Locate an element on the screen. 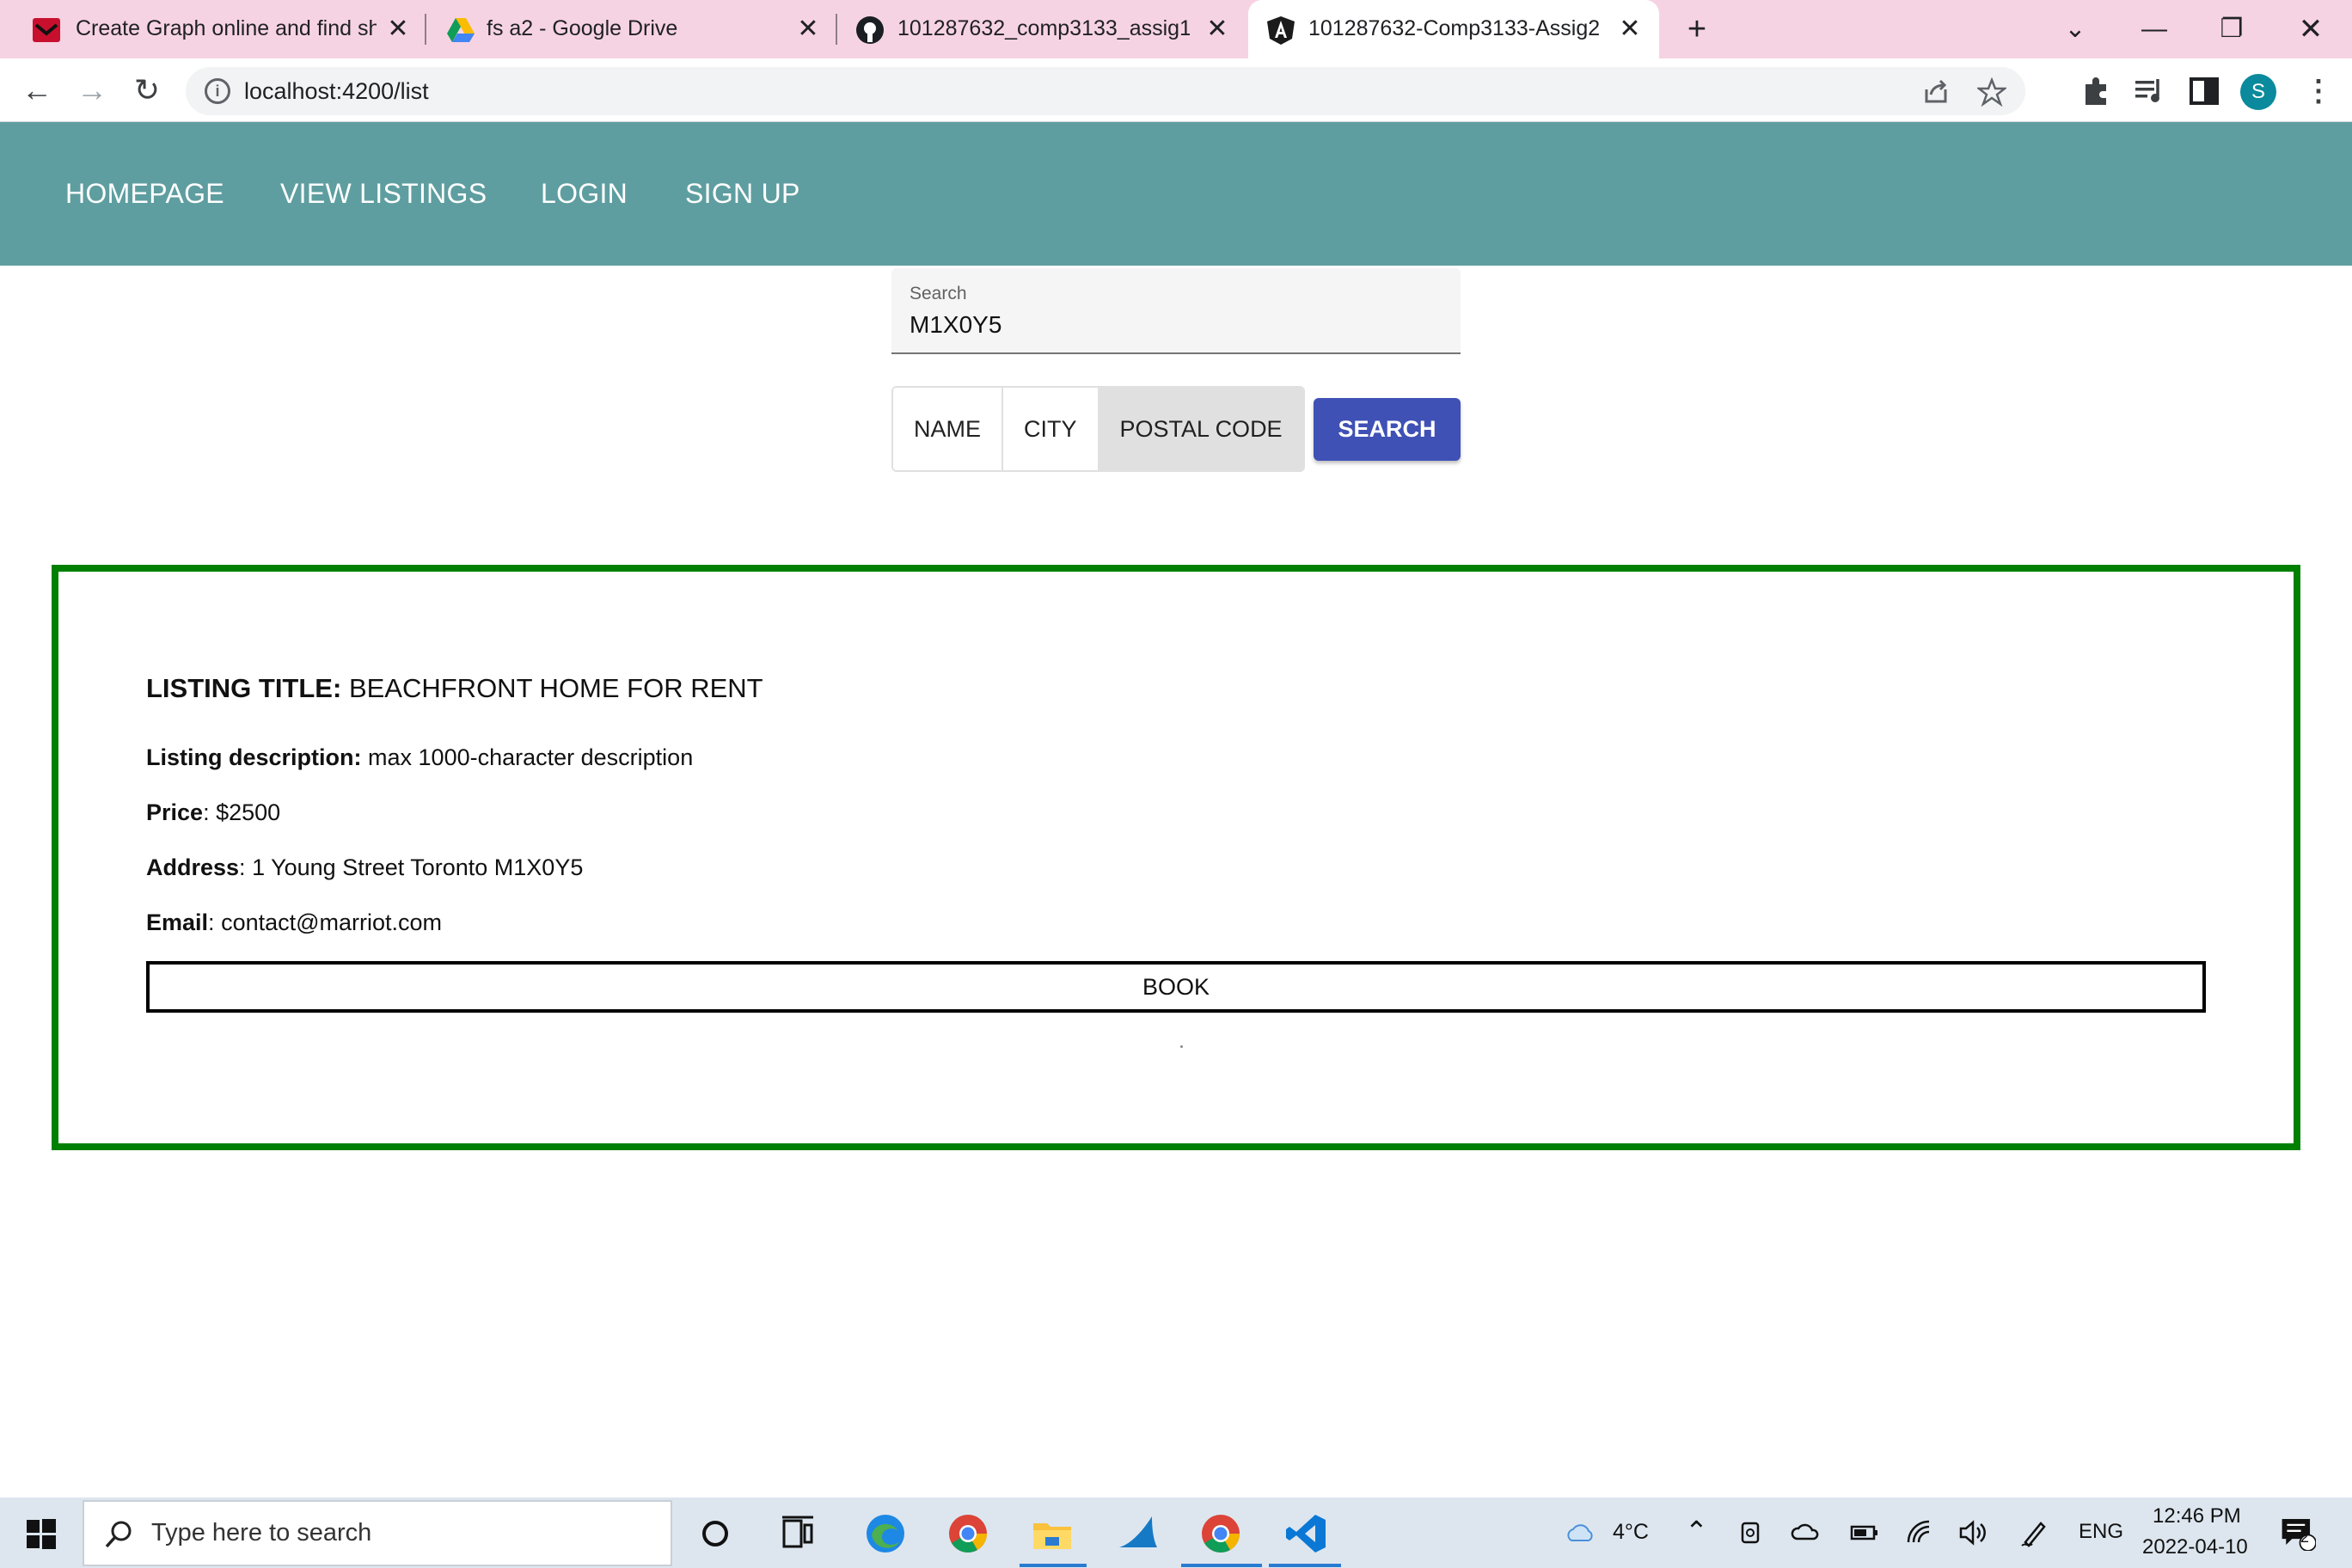 This screenshot has width=2352, height=1568. search-input is located at coordinates (1176, 325).